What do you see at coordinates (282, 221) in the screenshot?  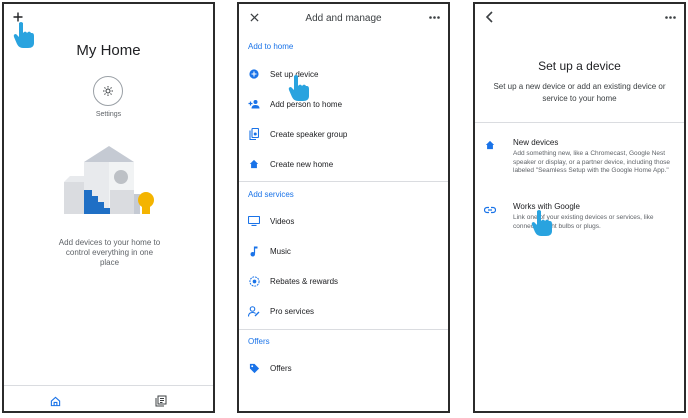 I see `menu-item-videos: Videos` at bounding box center [282, 221].